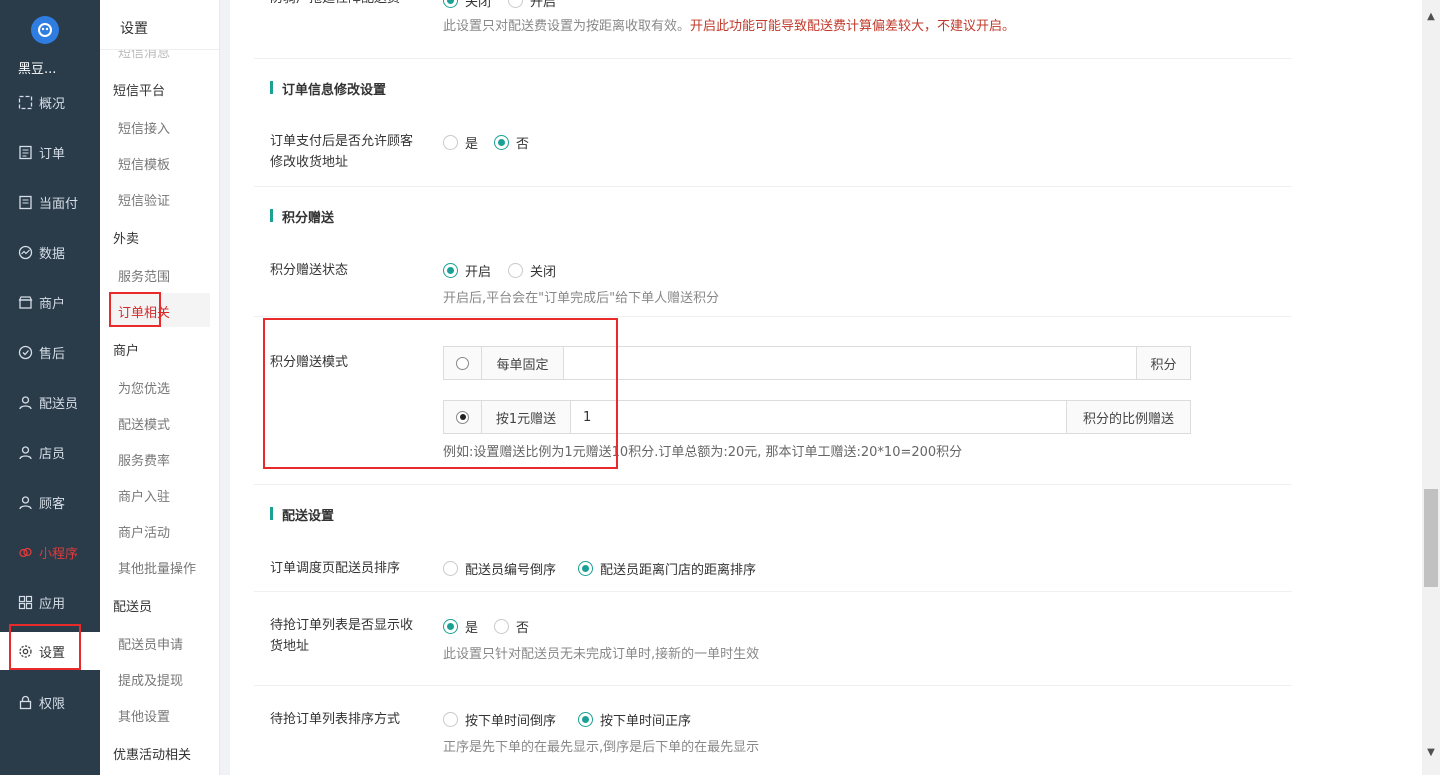 The height and width of the screenshot is (775, 1440). What do you see at coordinates (25, 402) in the screenshot?
I see `courier-icon` at bounding box center [25, 402].